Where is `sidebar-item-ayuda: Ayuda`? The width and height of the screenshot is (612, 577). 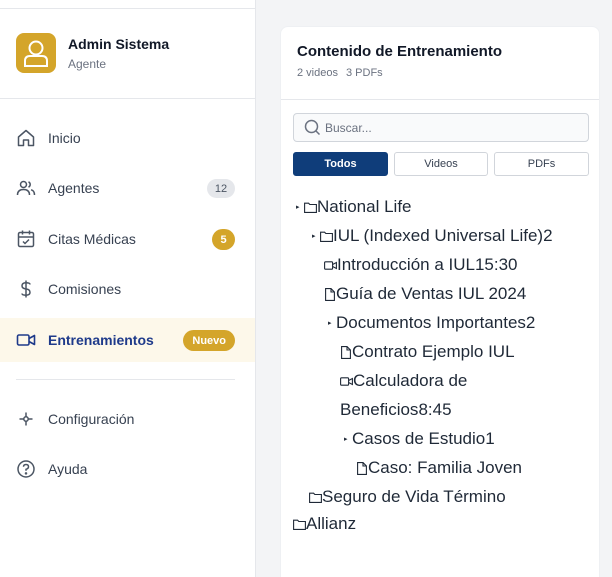 sidebar-item-ayuda: Ayuda is located at coordinates (127, 469).